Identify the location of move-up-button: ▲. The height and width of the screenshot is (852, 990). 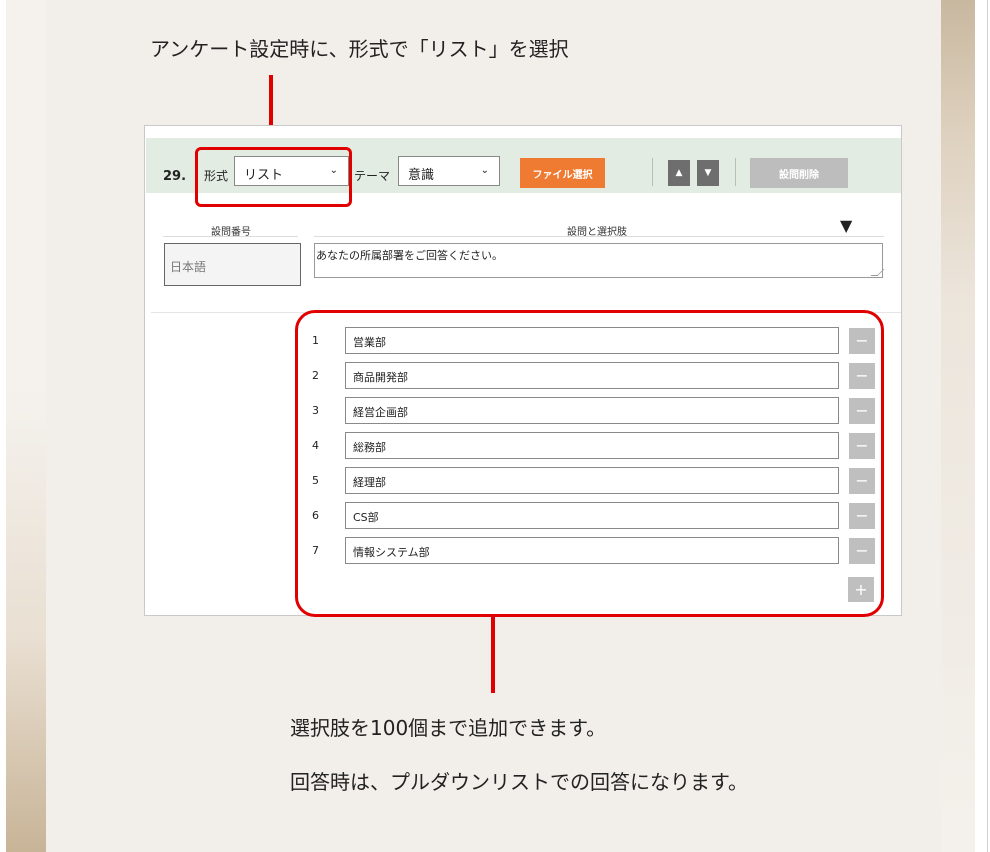
(679, 173).